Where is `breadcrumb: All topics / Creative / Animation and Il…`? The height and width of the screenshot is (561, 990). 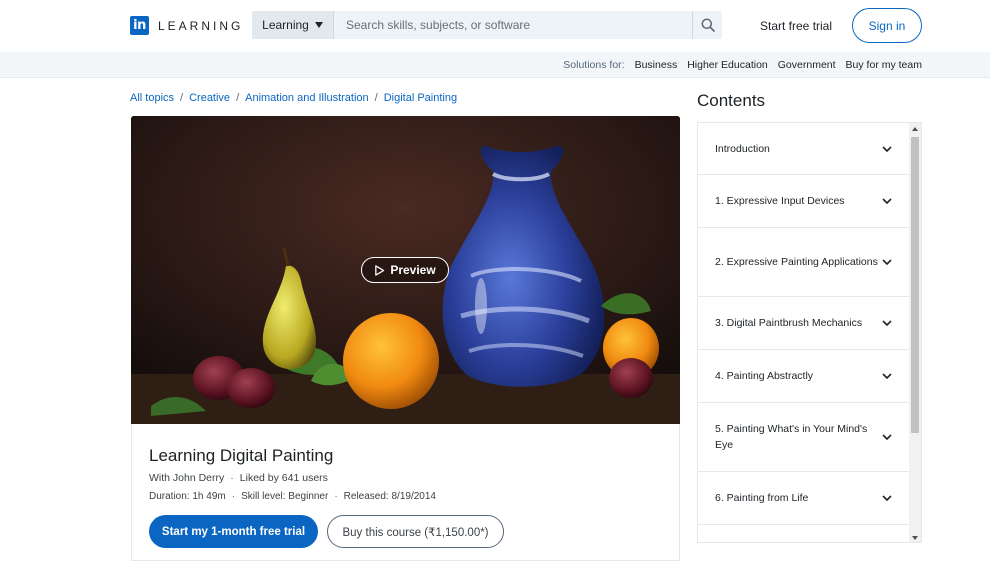
breadcrumb: All topics / Creative / Animation and Il… is located at coordinates (293, 98).